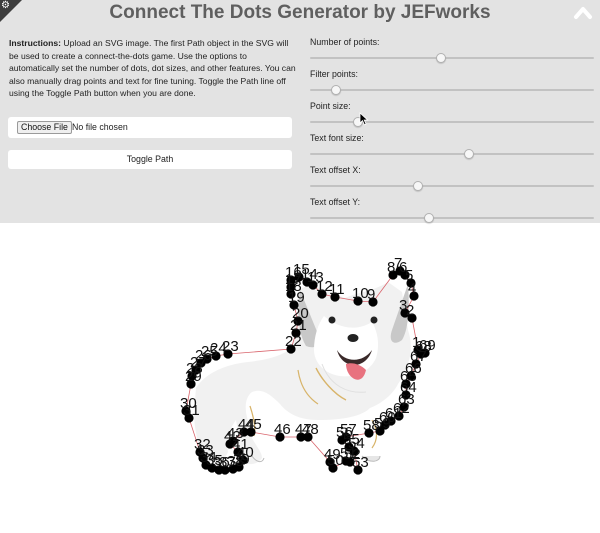 This screenshot has width=600, height=533. What do you see at coordinates (391, 267) in the screenshot?
I see `dot-label: 8` at bounding box center [391, 267].